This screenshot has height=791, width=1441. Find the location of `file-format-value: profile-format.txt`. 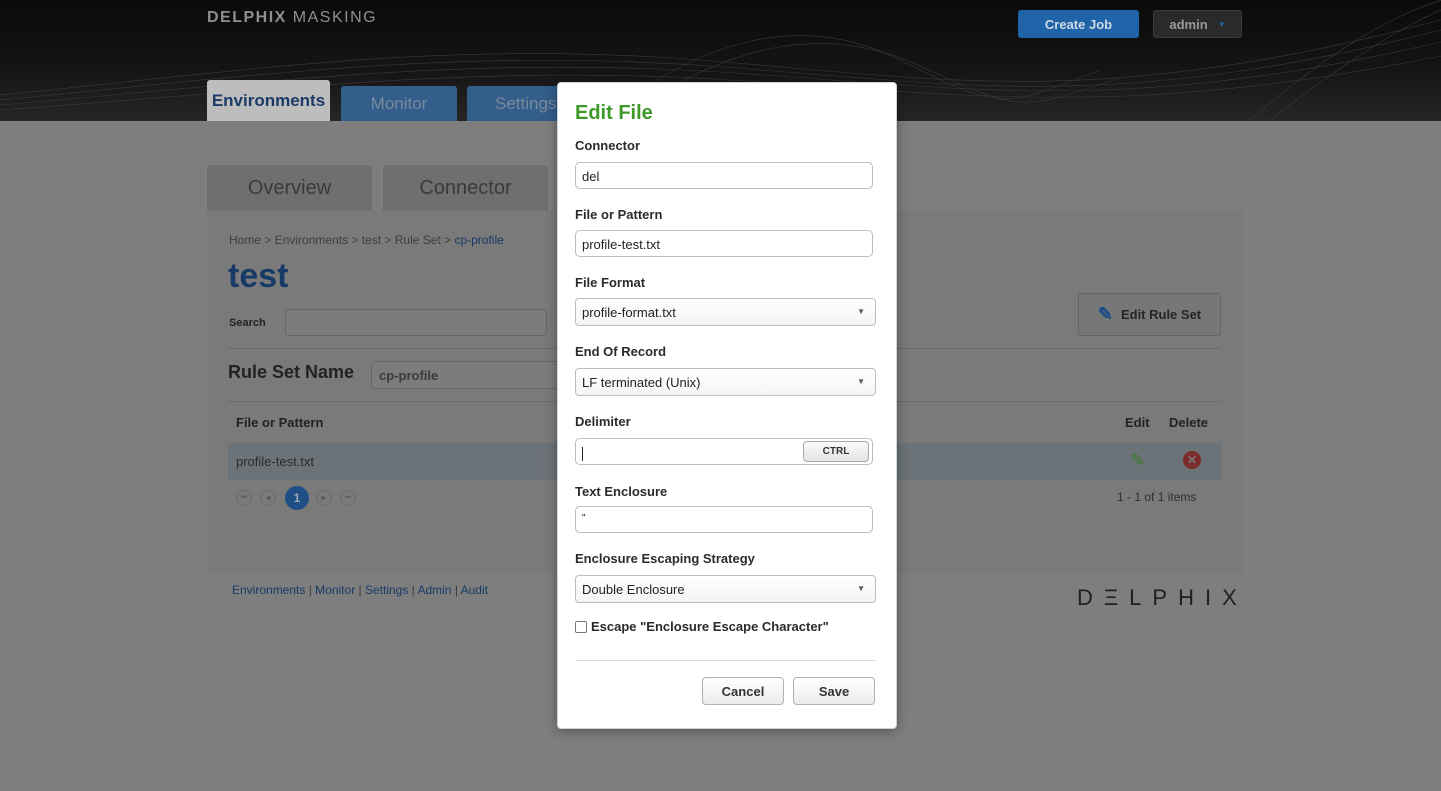

file-format-value: profile-format.txt is located at coordinates (629, 312).